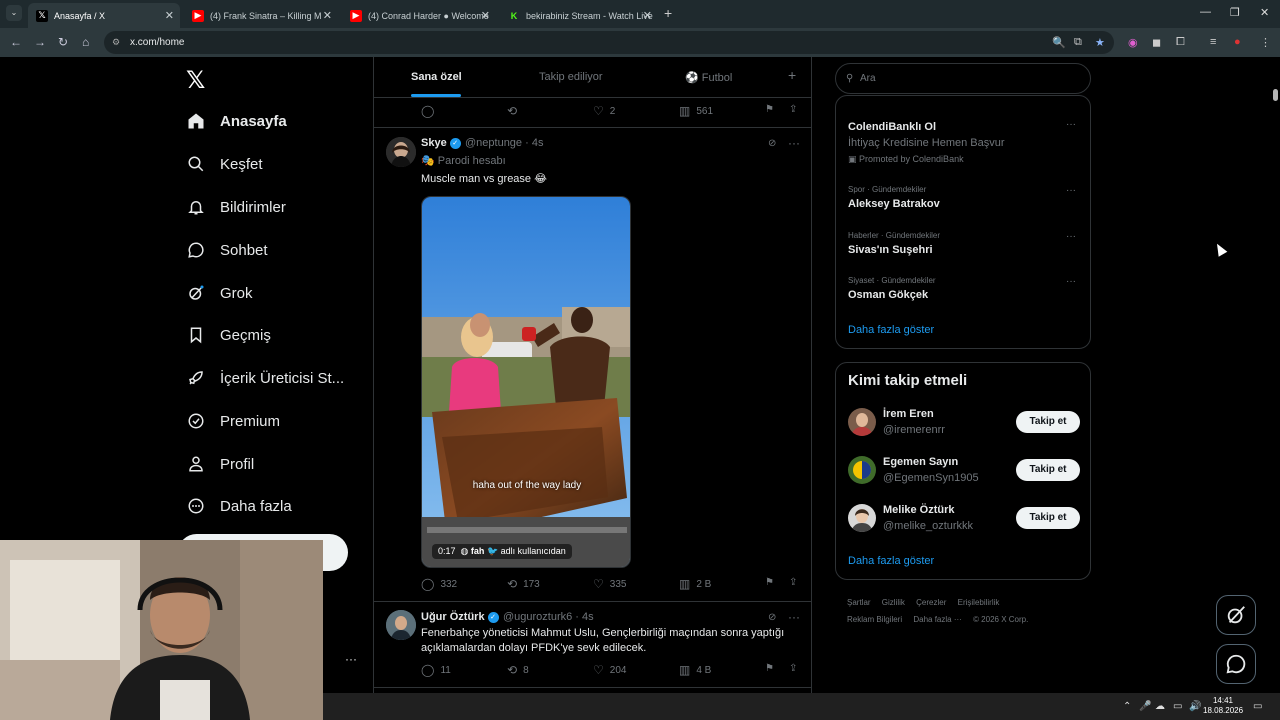 Image resolution: width=1280 pixels, height=720 pixels. Describe the element at coordinates (792, 75) in the screenshot. I see `add-tab-button: +` at that location.